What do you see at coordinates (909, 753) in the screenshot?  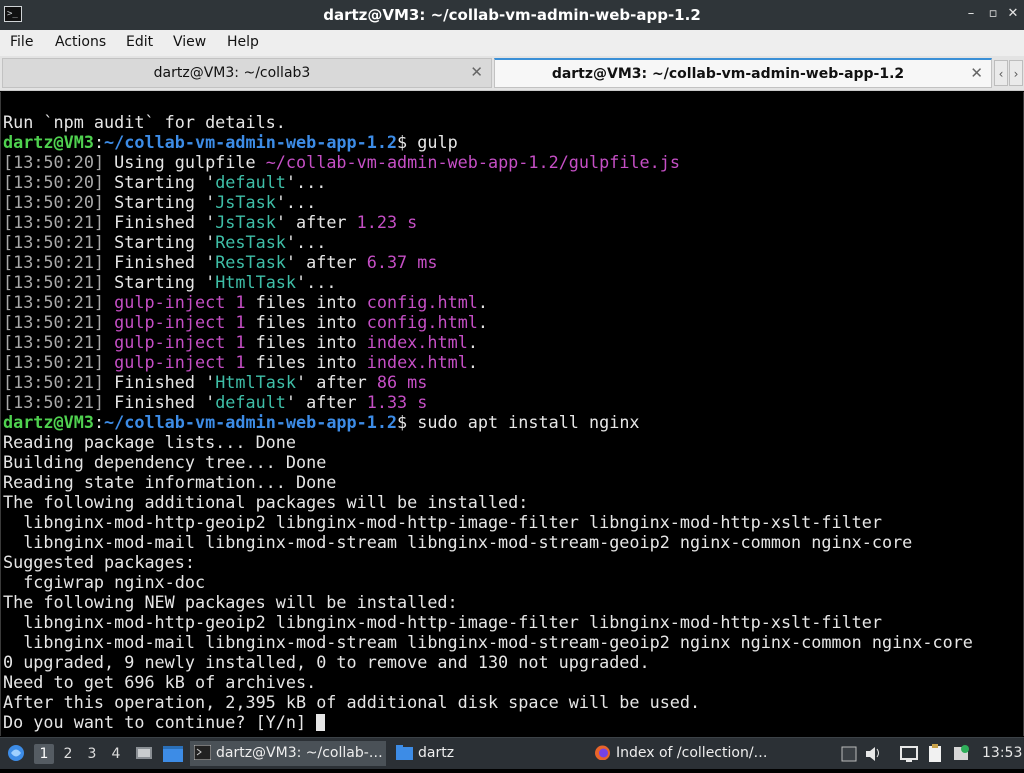 I see `network-button` at bounding box center [909, 753].